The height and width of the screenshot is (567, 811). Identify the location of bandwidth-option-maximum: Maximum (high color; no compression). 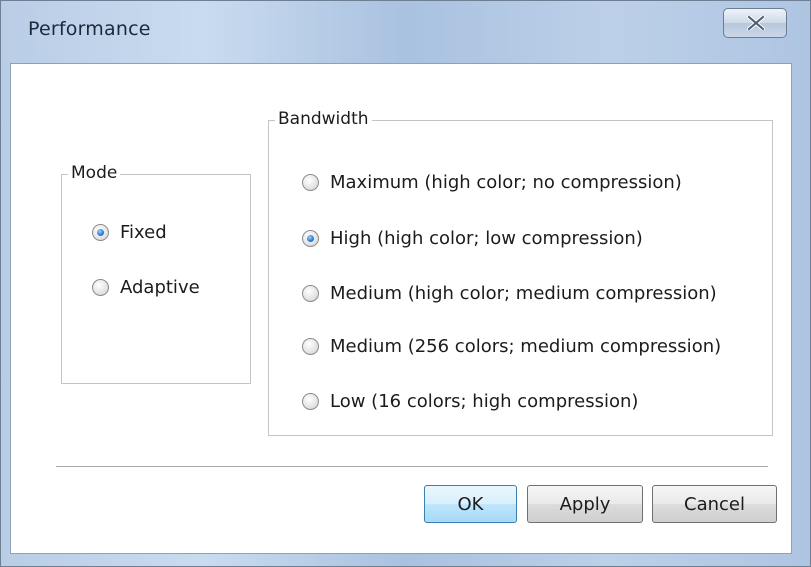
(492, 182).